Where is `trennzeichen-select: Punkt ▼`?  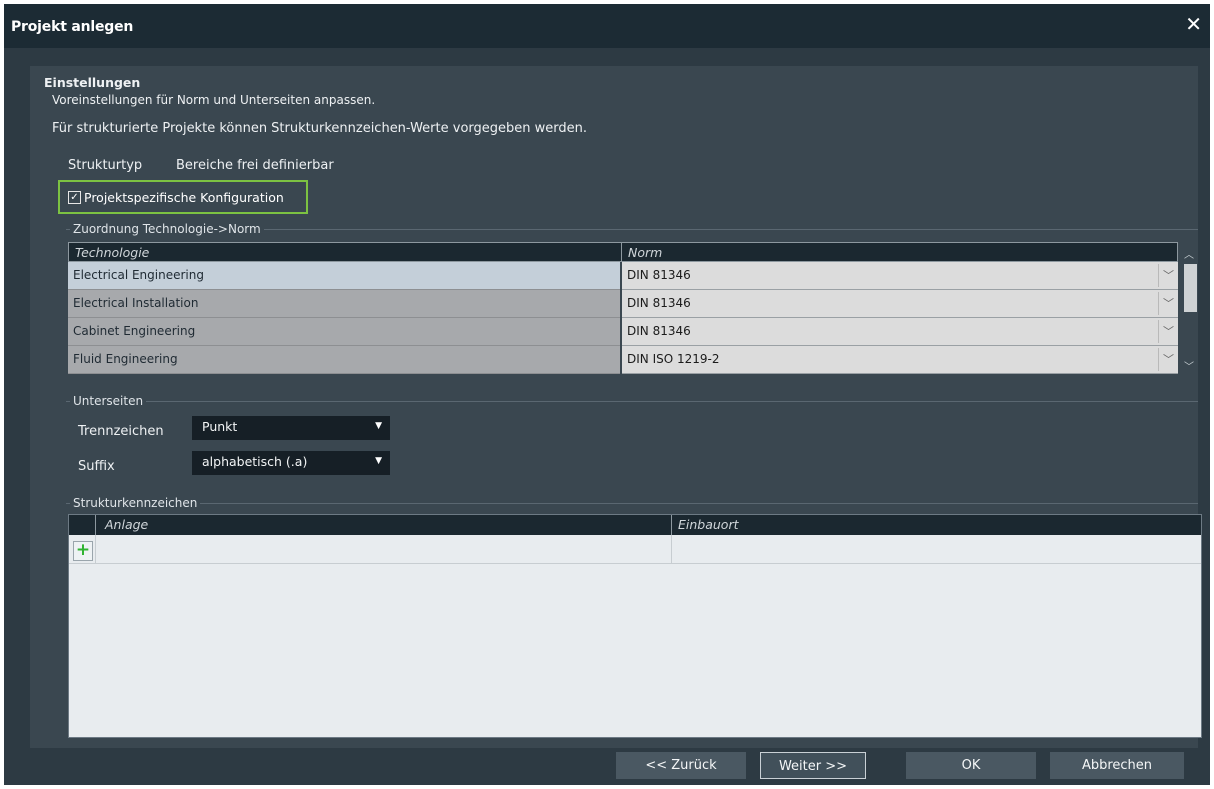 trennzeichen-select: Punkt ▼ is located at coordinates (291, 428).